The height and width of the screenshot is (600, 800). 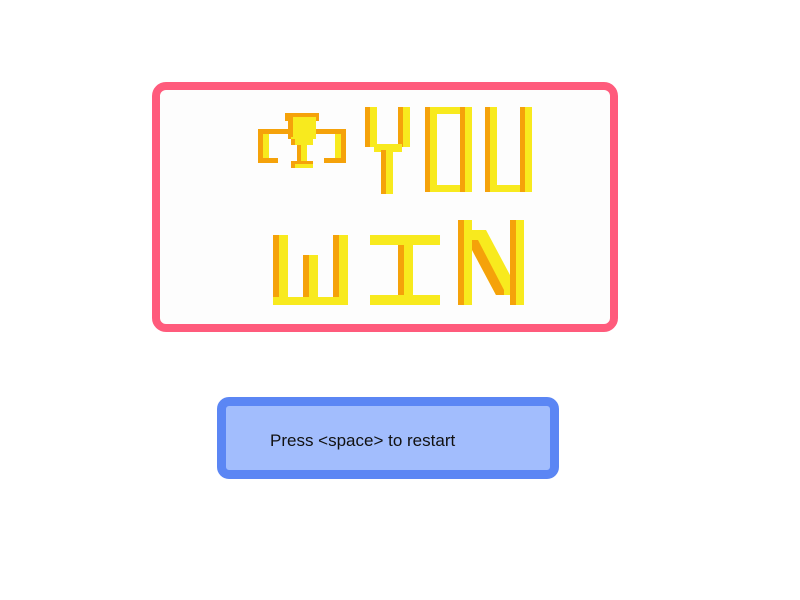 I want to click on win-pixel-letters, so click(x=398, y=262).